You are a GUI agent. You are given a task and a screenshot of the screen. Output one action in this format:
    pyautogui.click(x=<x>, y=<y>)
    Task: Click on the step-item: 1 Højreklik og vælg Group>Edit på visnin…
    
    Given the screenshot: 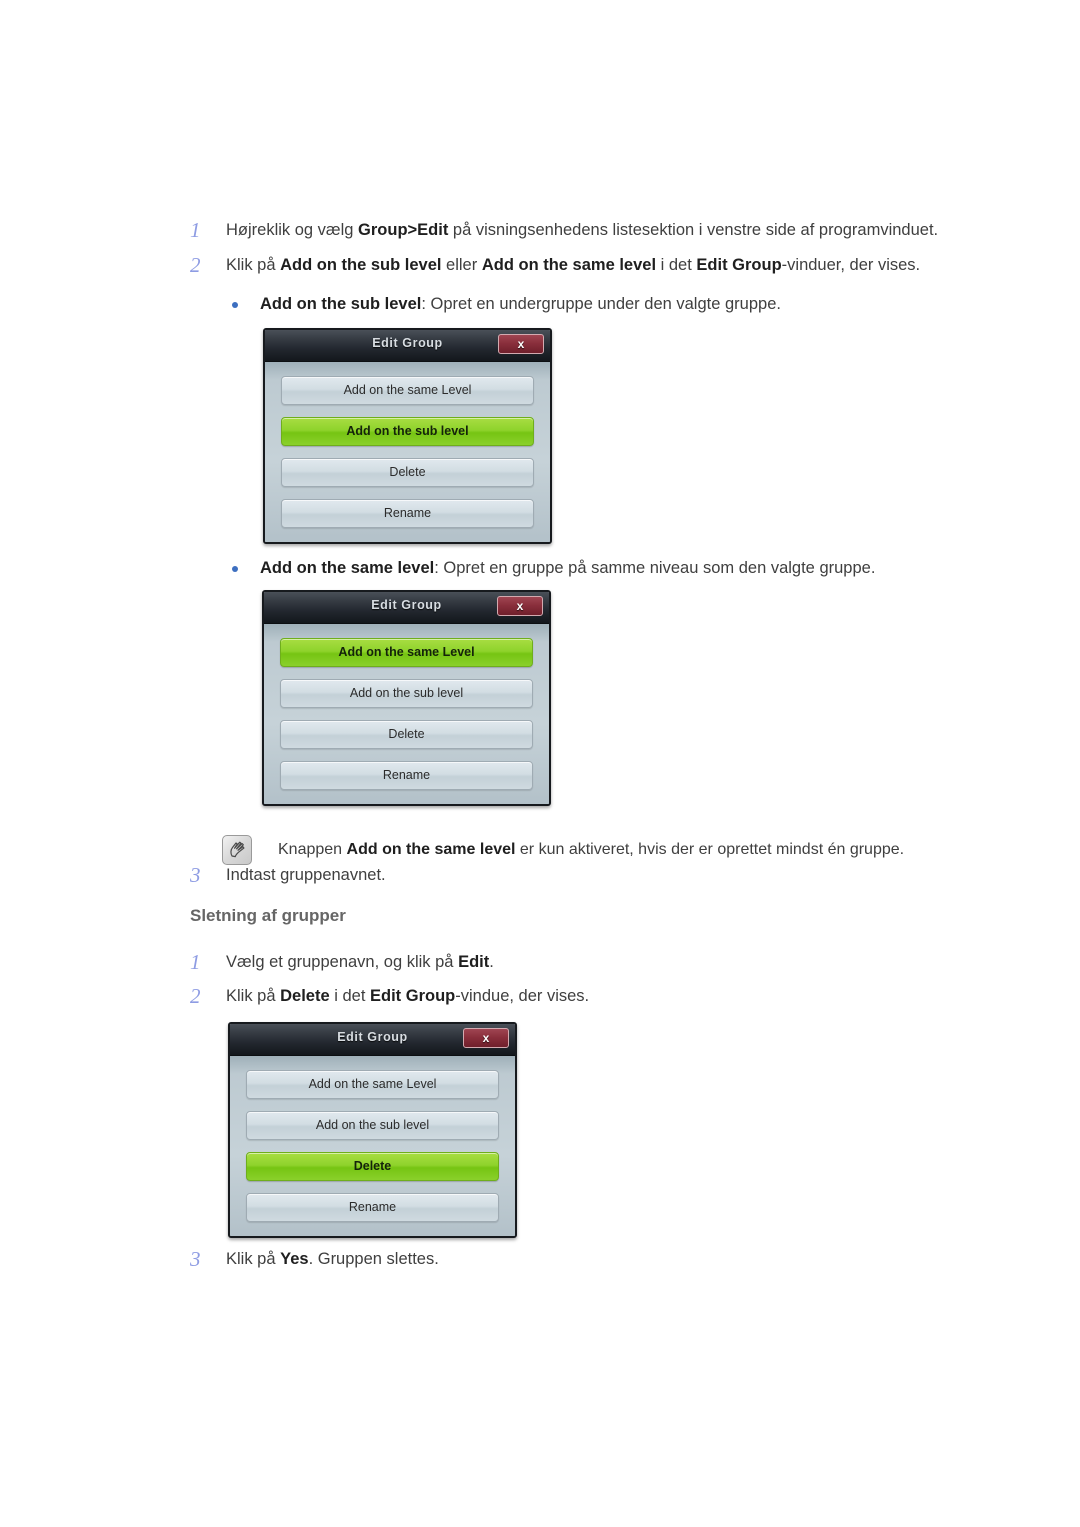 What is the action you would take?
    pyautogui.click(x=540, y=230)
    